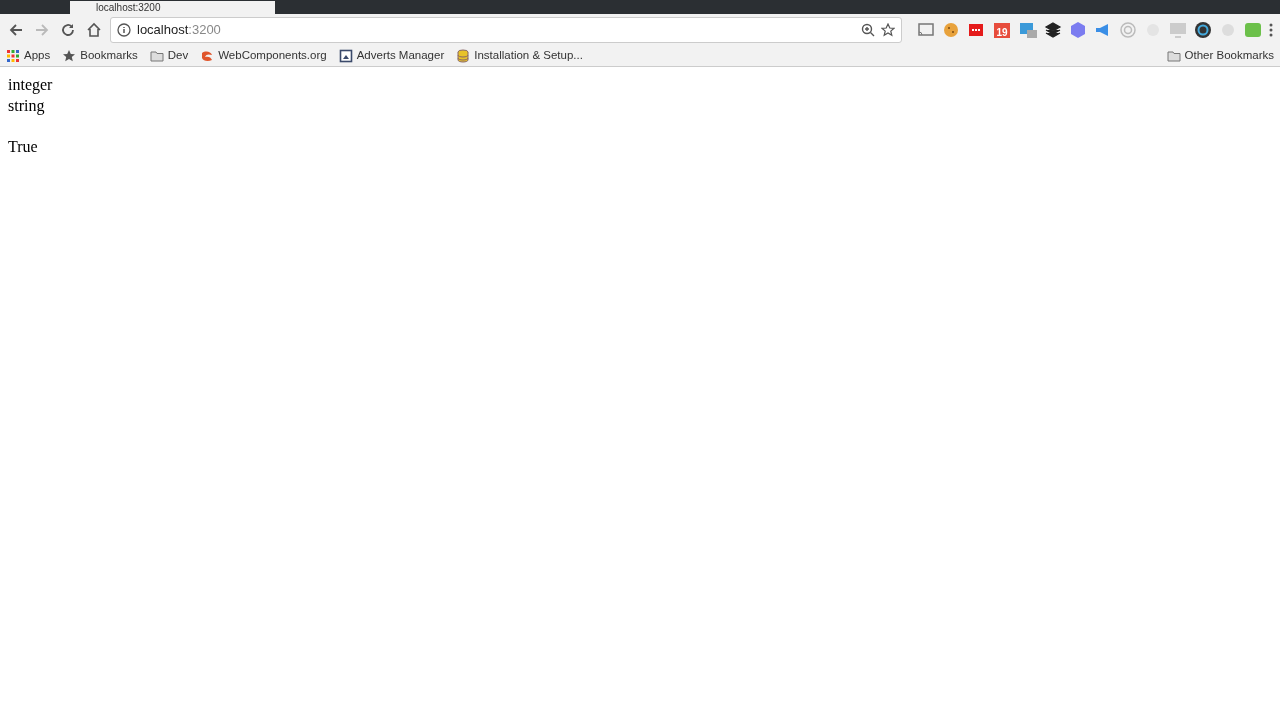 This screenshot has height=720, width=1280. Describe the element at coordinates (391, 56) in the screenshot. I see `bookmark-item: Adverts Manager` at that location.